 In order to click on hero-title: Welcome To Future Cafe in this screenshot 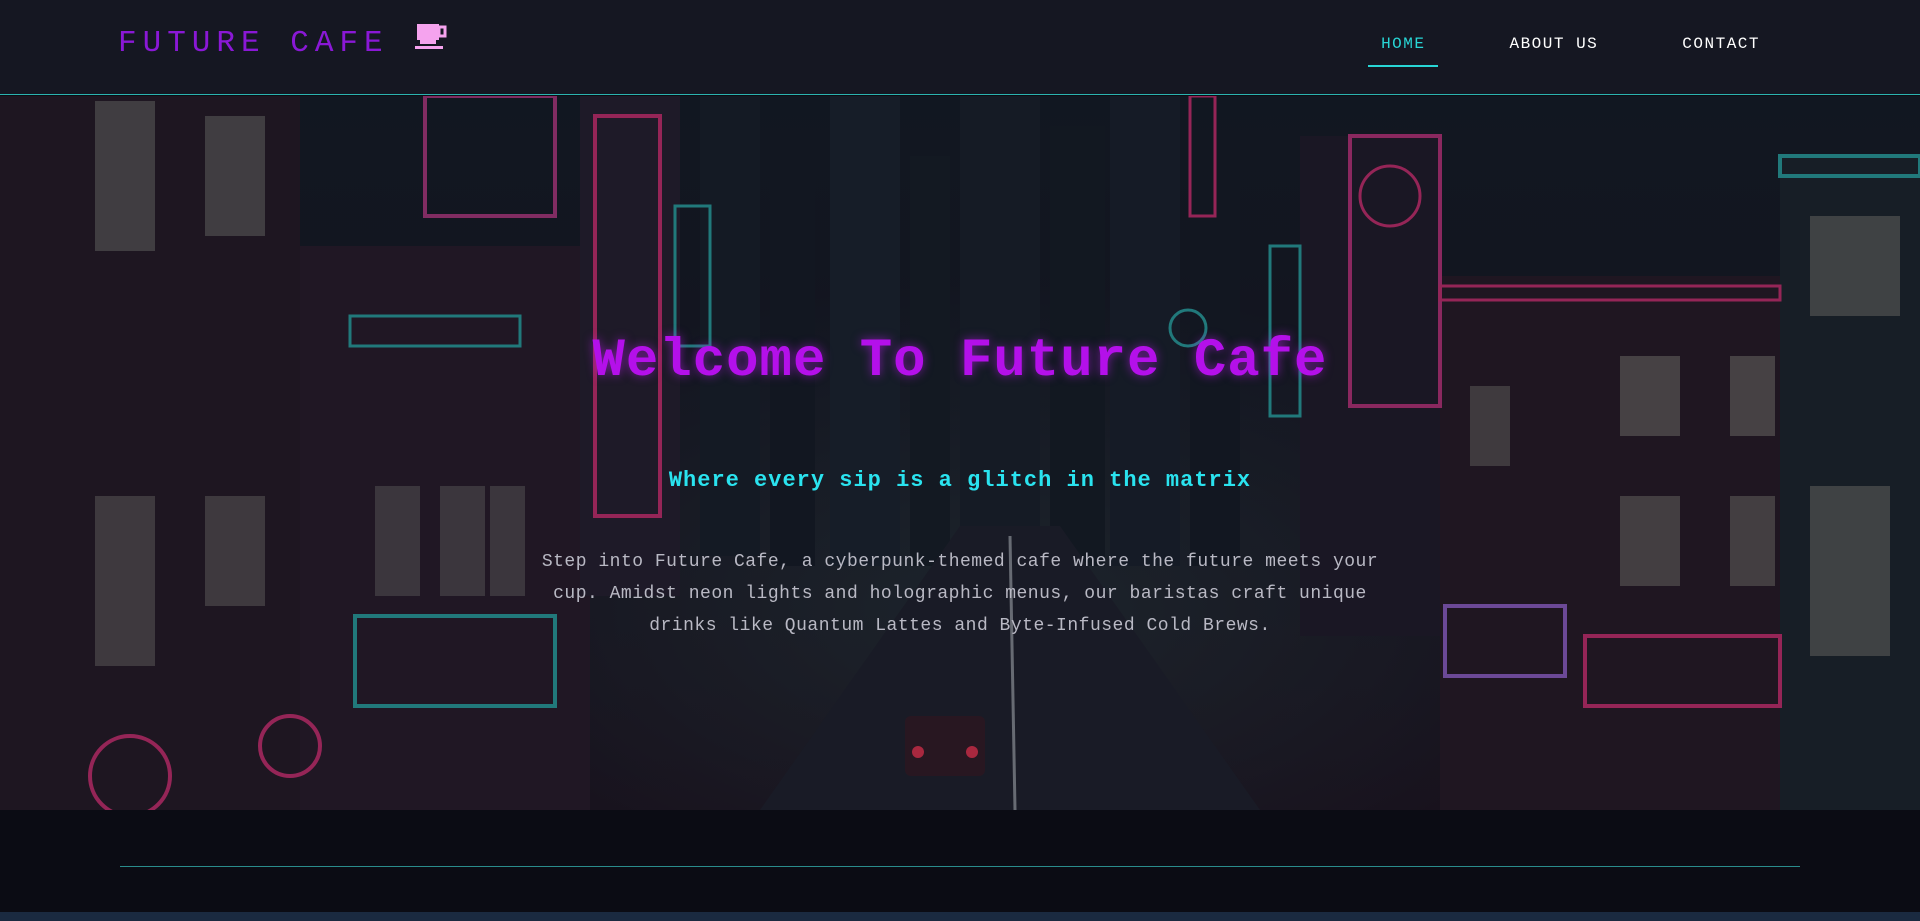, I will do `click(960, 361)`.